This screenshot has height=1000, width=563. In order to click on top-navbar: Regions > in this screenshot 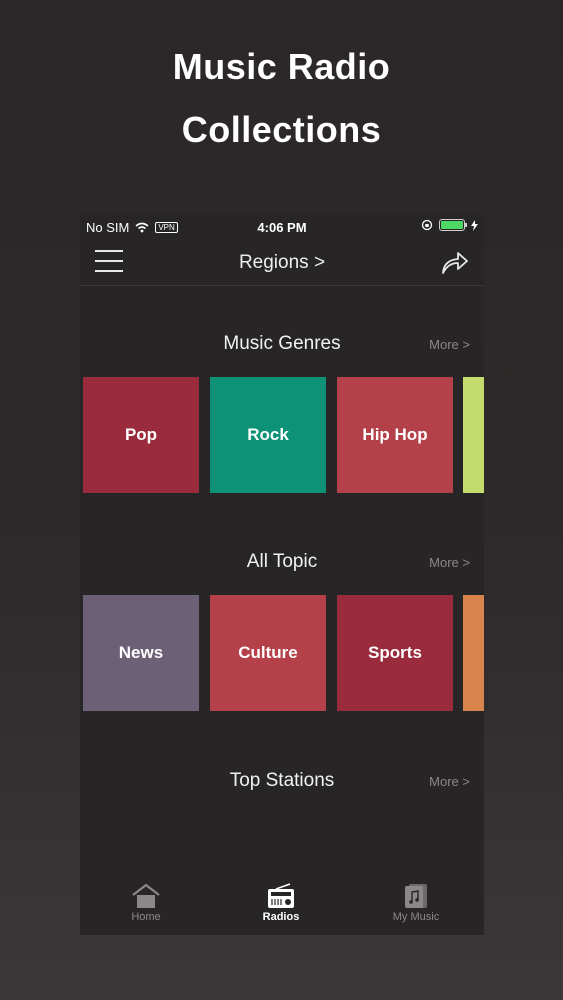, I will do `click(282, 263)`.